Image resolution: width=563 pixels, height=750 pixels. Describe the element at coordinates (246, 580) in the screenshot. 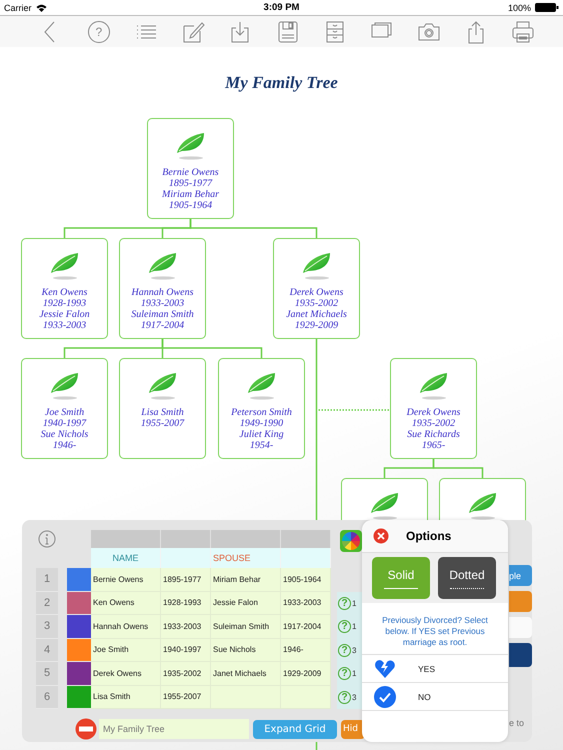

I see `table-cell: Miriam Behar` at that location.